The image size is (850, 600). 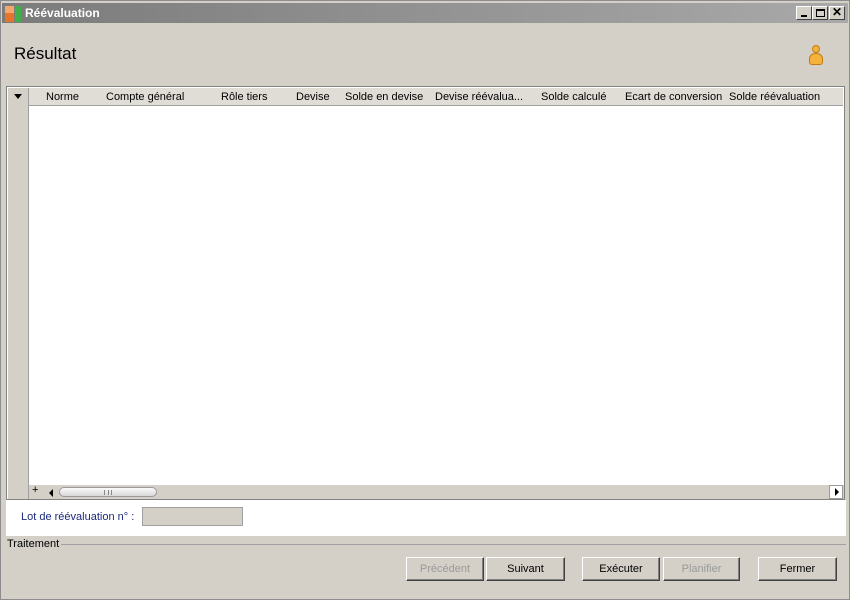 What do you see at coordinates (13, 14) in the screenshot?
I see `app-icon` at bounding box center [13, 14].